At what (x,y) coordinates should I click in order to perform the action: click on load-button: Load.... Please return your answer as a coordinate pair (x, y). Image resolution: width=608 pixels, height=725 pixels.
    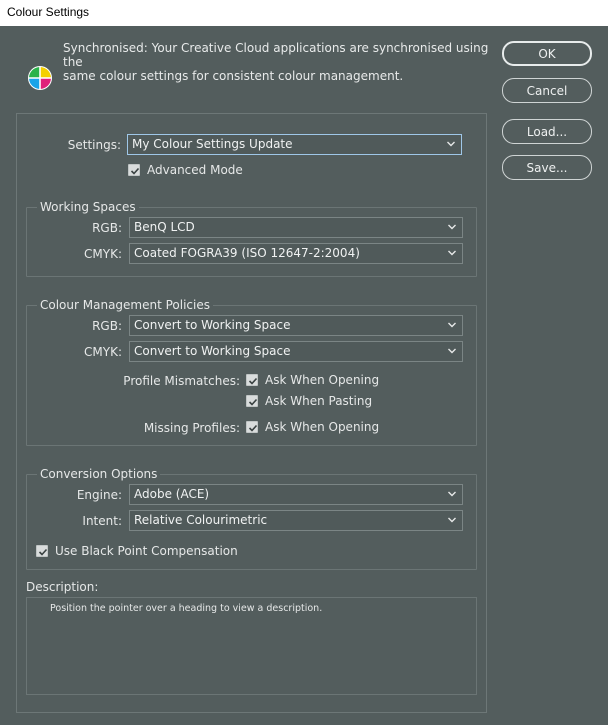
    Looking at the image, I should click on (547, 131).